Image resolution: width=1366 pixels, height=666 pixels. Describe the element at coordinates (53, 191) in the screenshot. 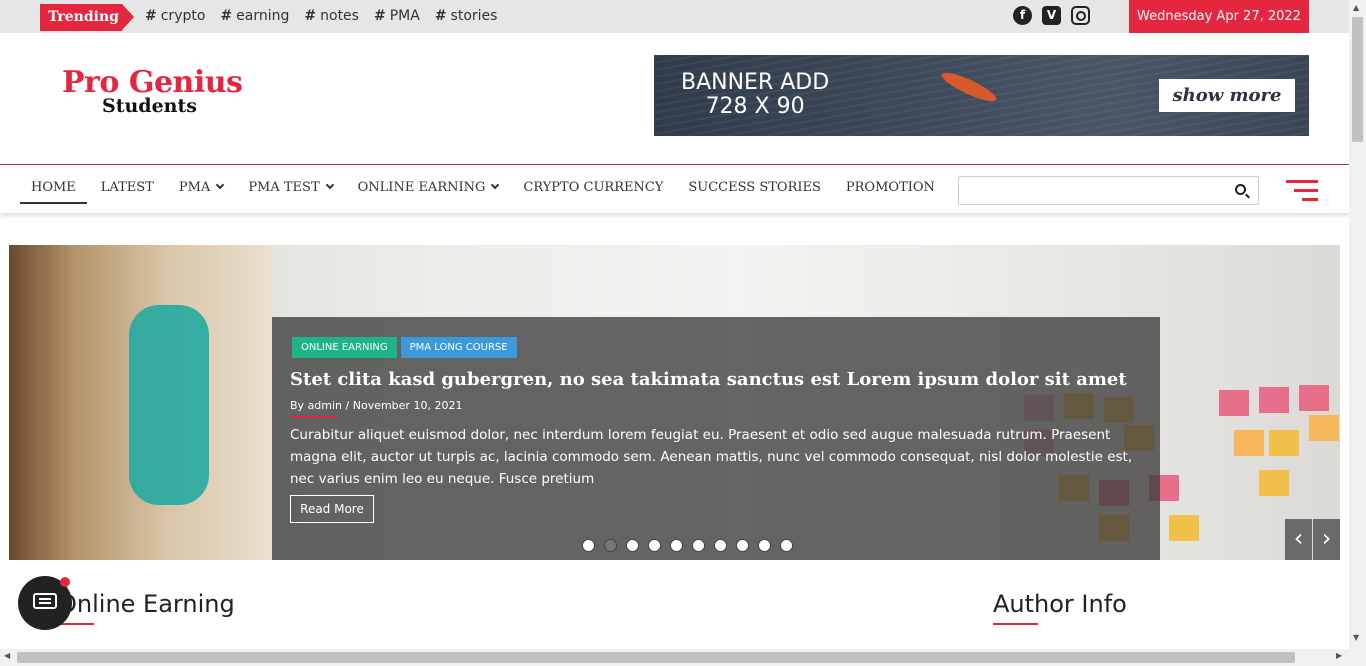

I see `nav-home: HOME` at that location.